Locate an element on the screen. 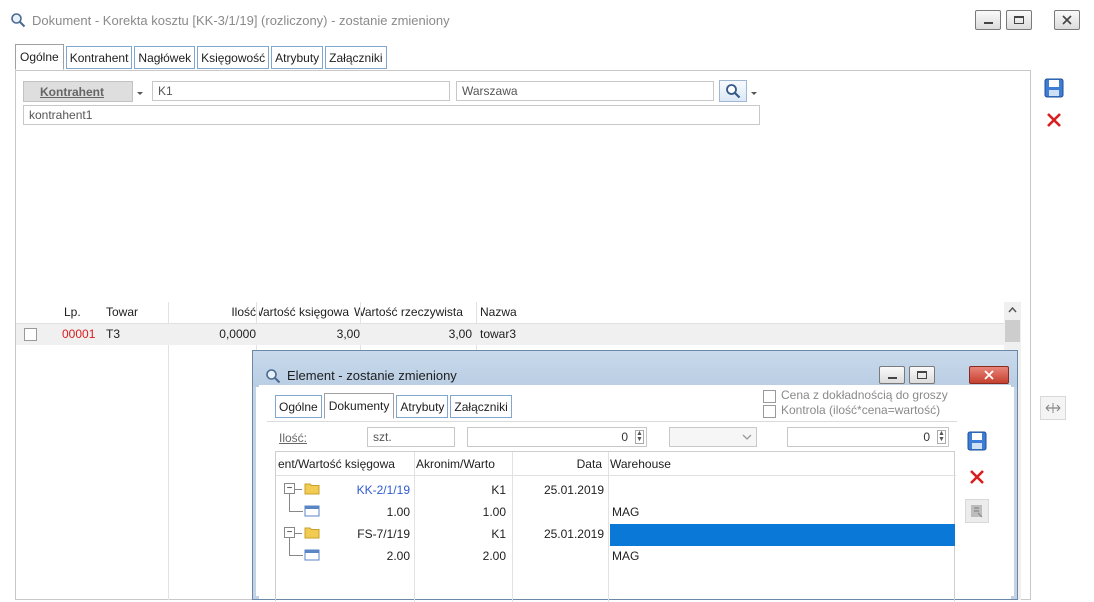 The width and height of the screenshot is (1094, 602). tab-zalaczniki: Załączniki is located at coordinates (356, 57).